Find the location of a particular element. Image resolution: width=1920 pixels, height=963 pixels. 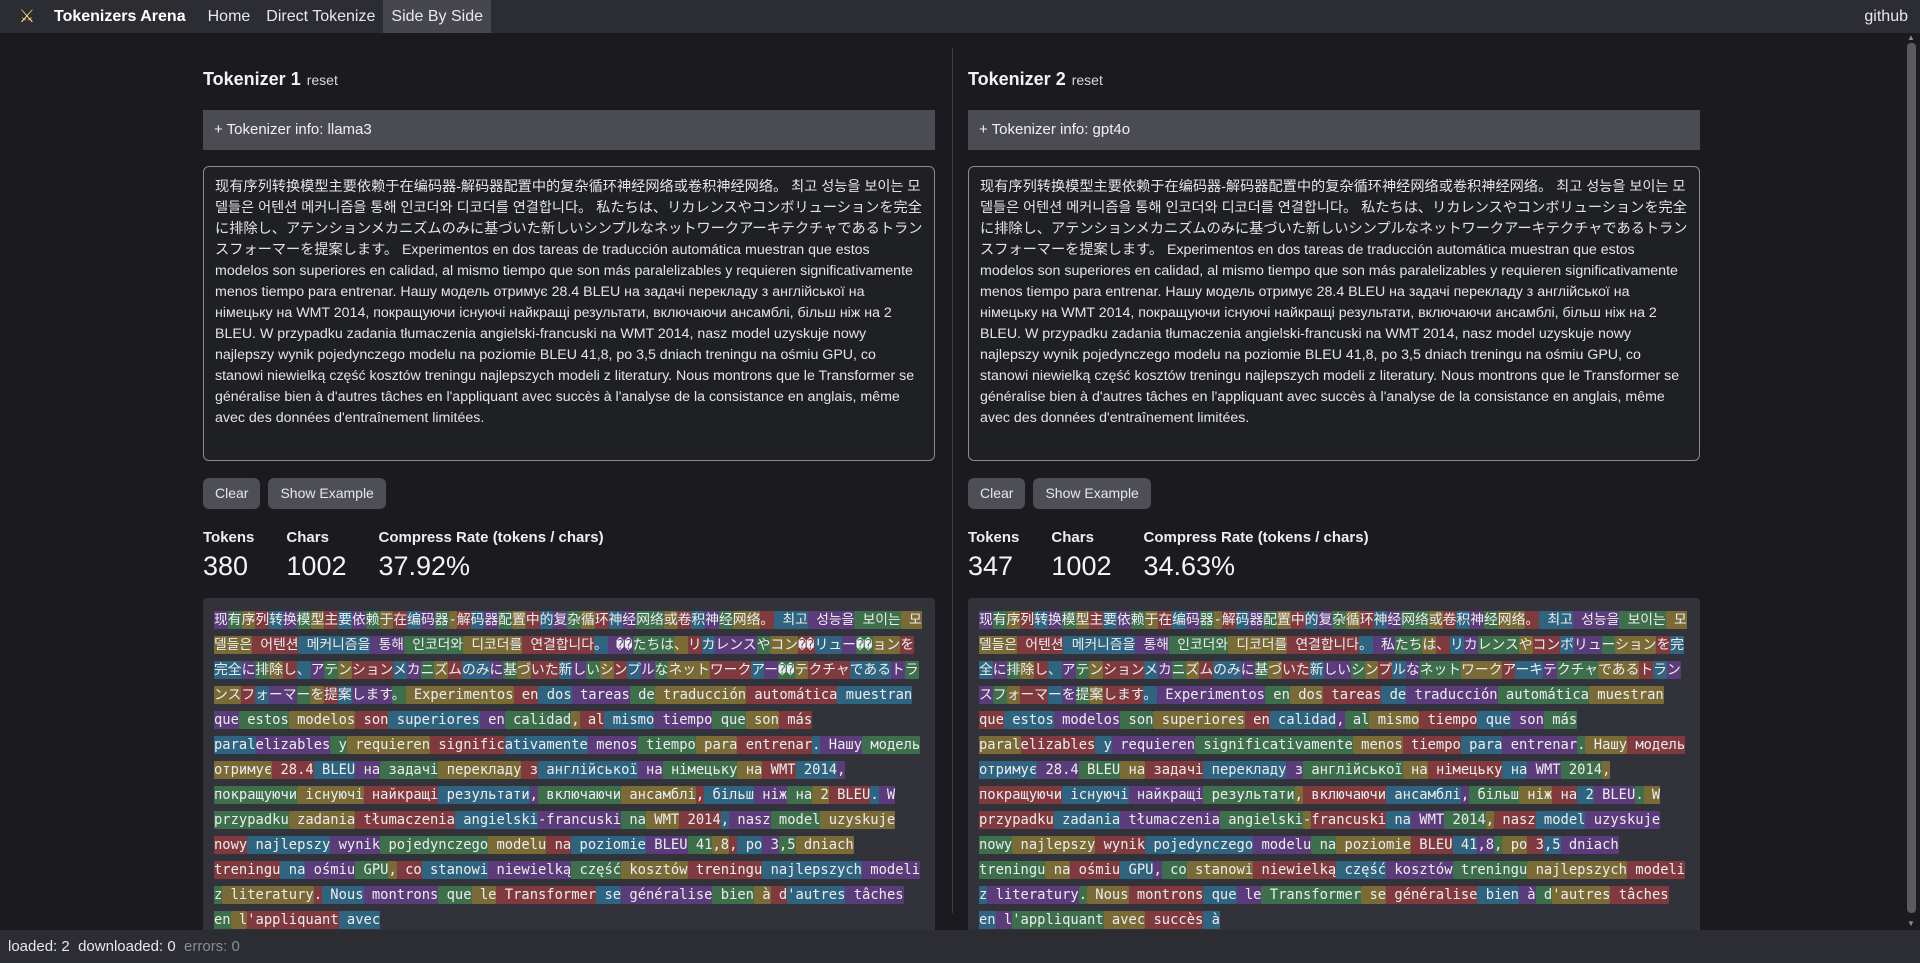

token: ンス is located at coordinates (228, 695).